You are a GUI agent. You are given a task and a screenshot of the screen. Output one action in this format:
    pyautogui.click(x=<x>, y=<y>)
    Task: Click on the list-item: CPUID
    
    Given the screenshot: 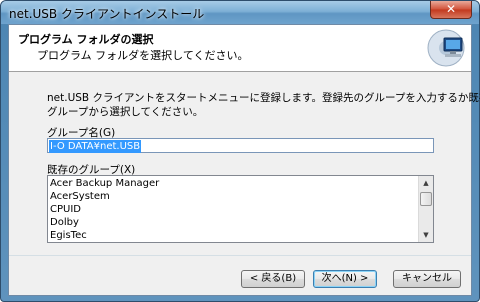 What is the action you would take?
    pyautogui.click(x=65, y=209)
    